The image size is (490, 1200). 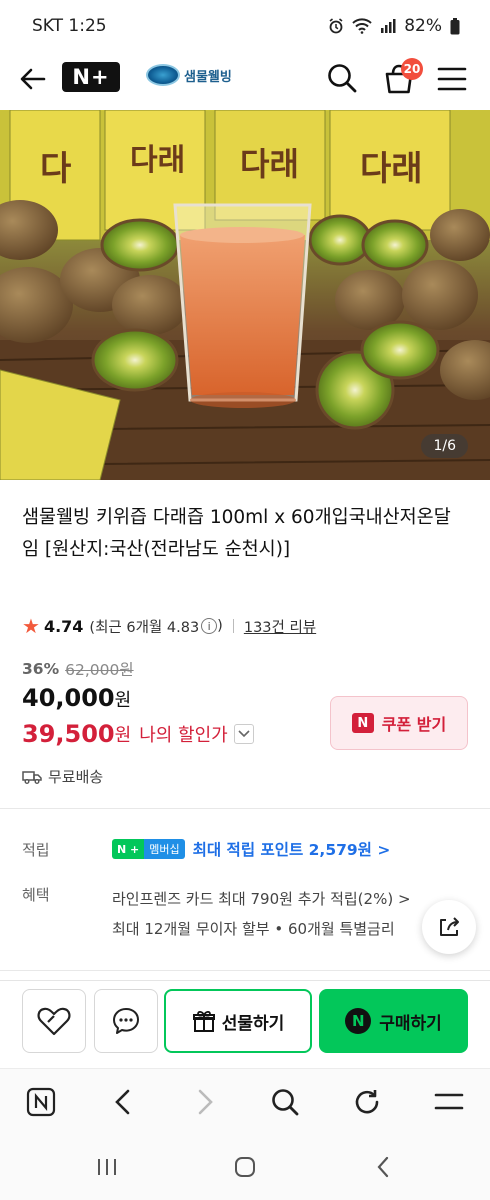 What do you see at coordinates (163, 75) in the screenshot?
I see `brand-emblem-icon` at bounding box center [163, 75].